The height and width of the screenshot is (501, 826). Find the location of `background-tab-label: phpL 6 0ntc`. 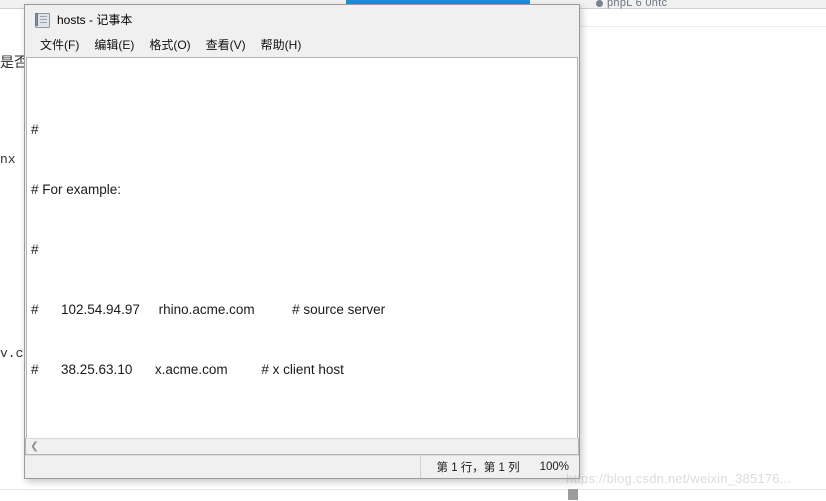

background-tab-label: phpL 6 0ntc is located at coordinates (637, 4).